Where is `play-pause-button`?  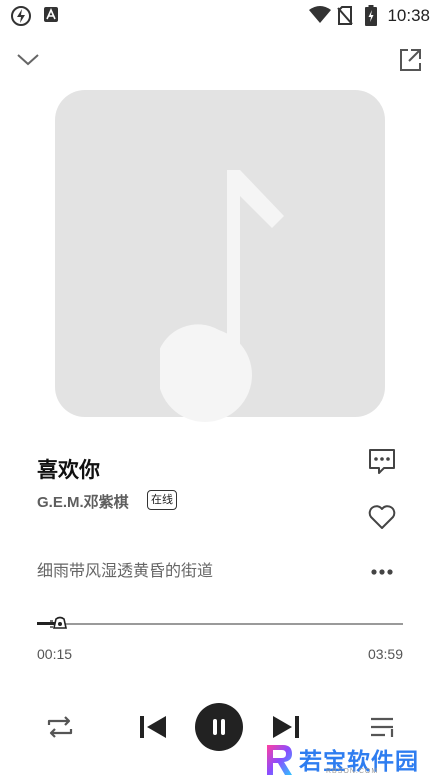 play-pause-button is located at coordinates (219, 727).